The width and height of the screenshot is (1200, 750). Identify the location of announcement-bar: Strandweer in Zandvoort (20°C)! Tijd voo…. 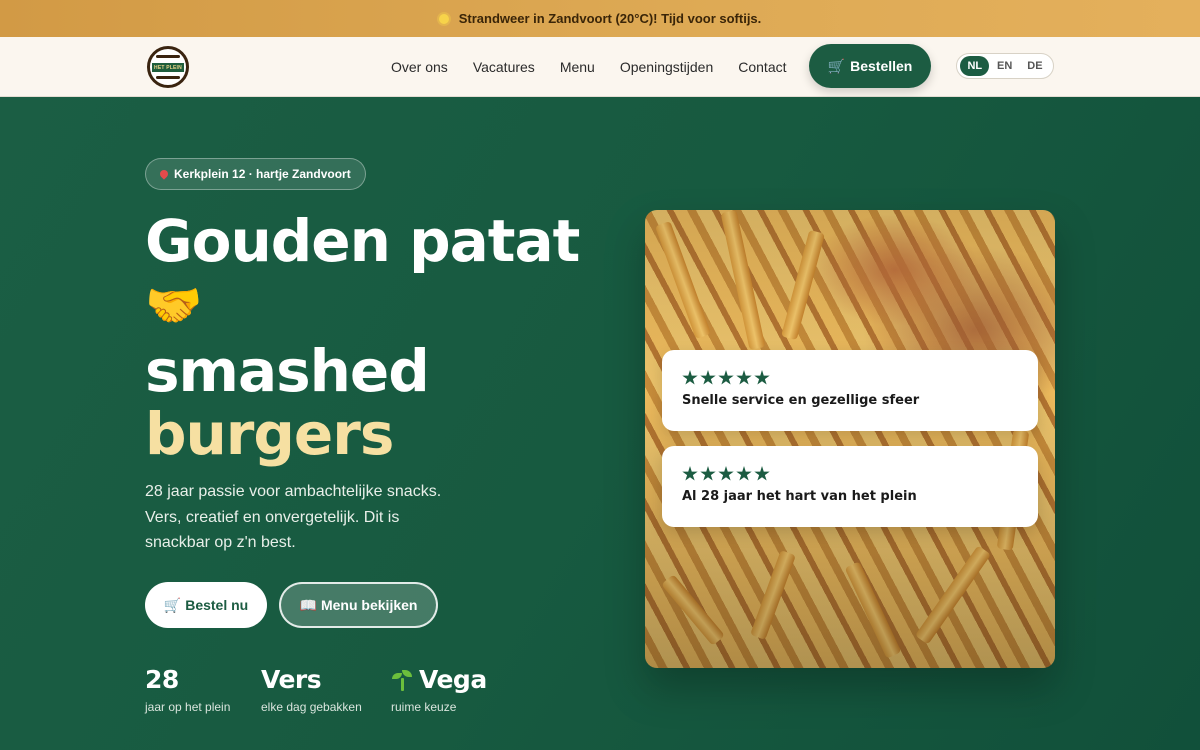
(600, 18).